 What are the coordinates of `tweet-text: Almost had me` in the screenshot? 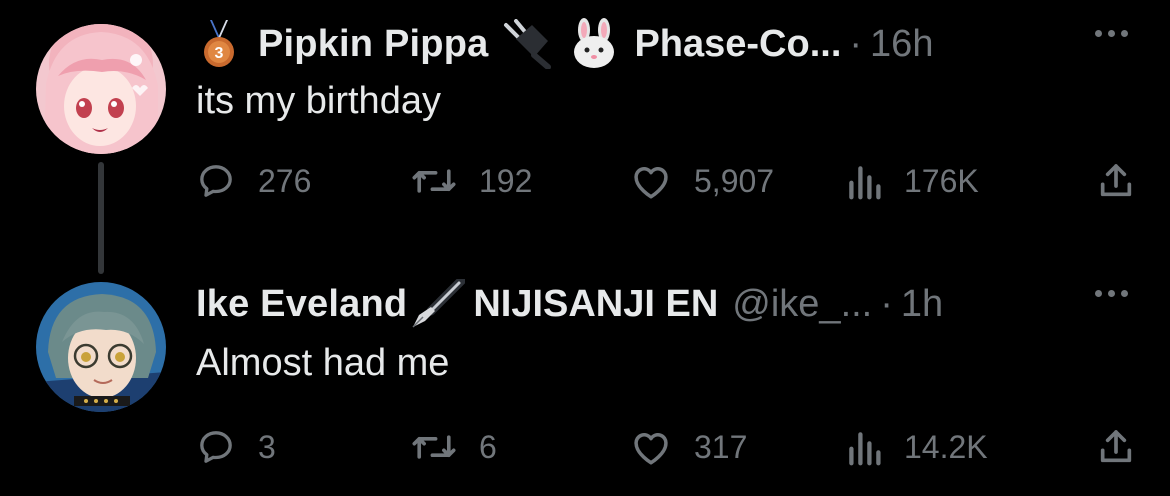 It's located at (323, 363).